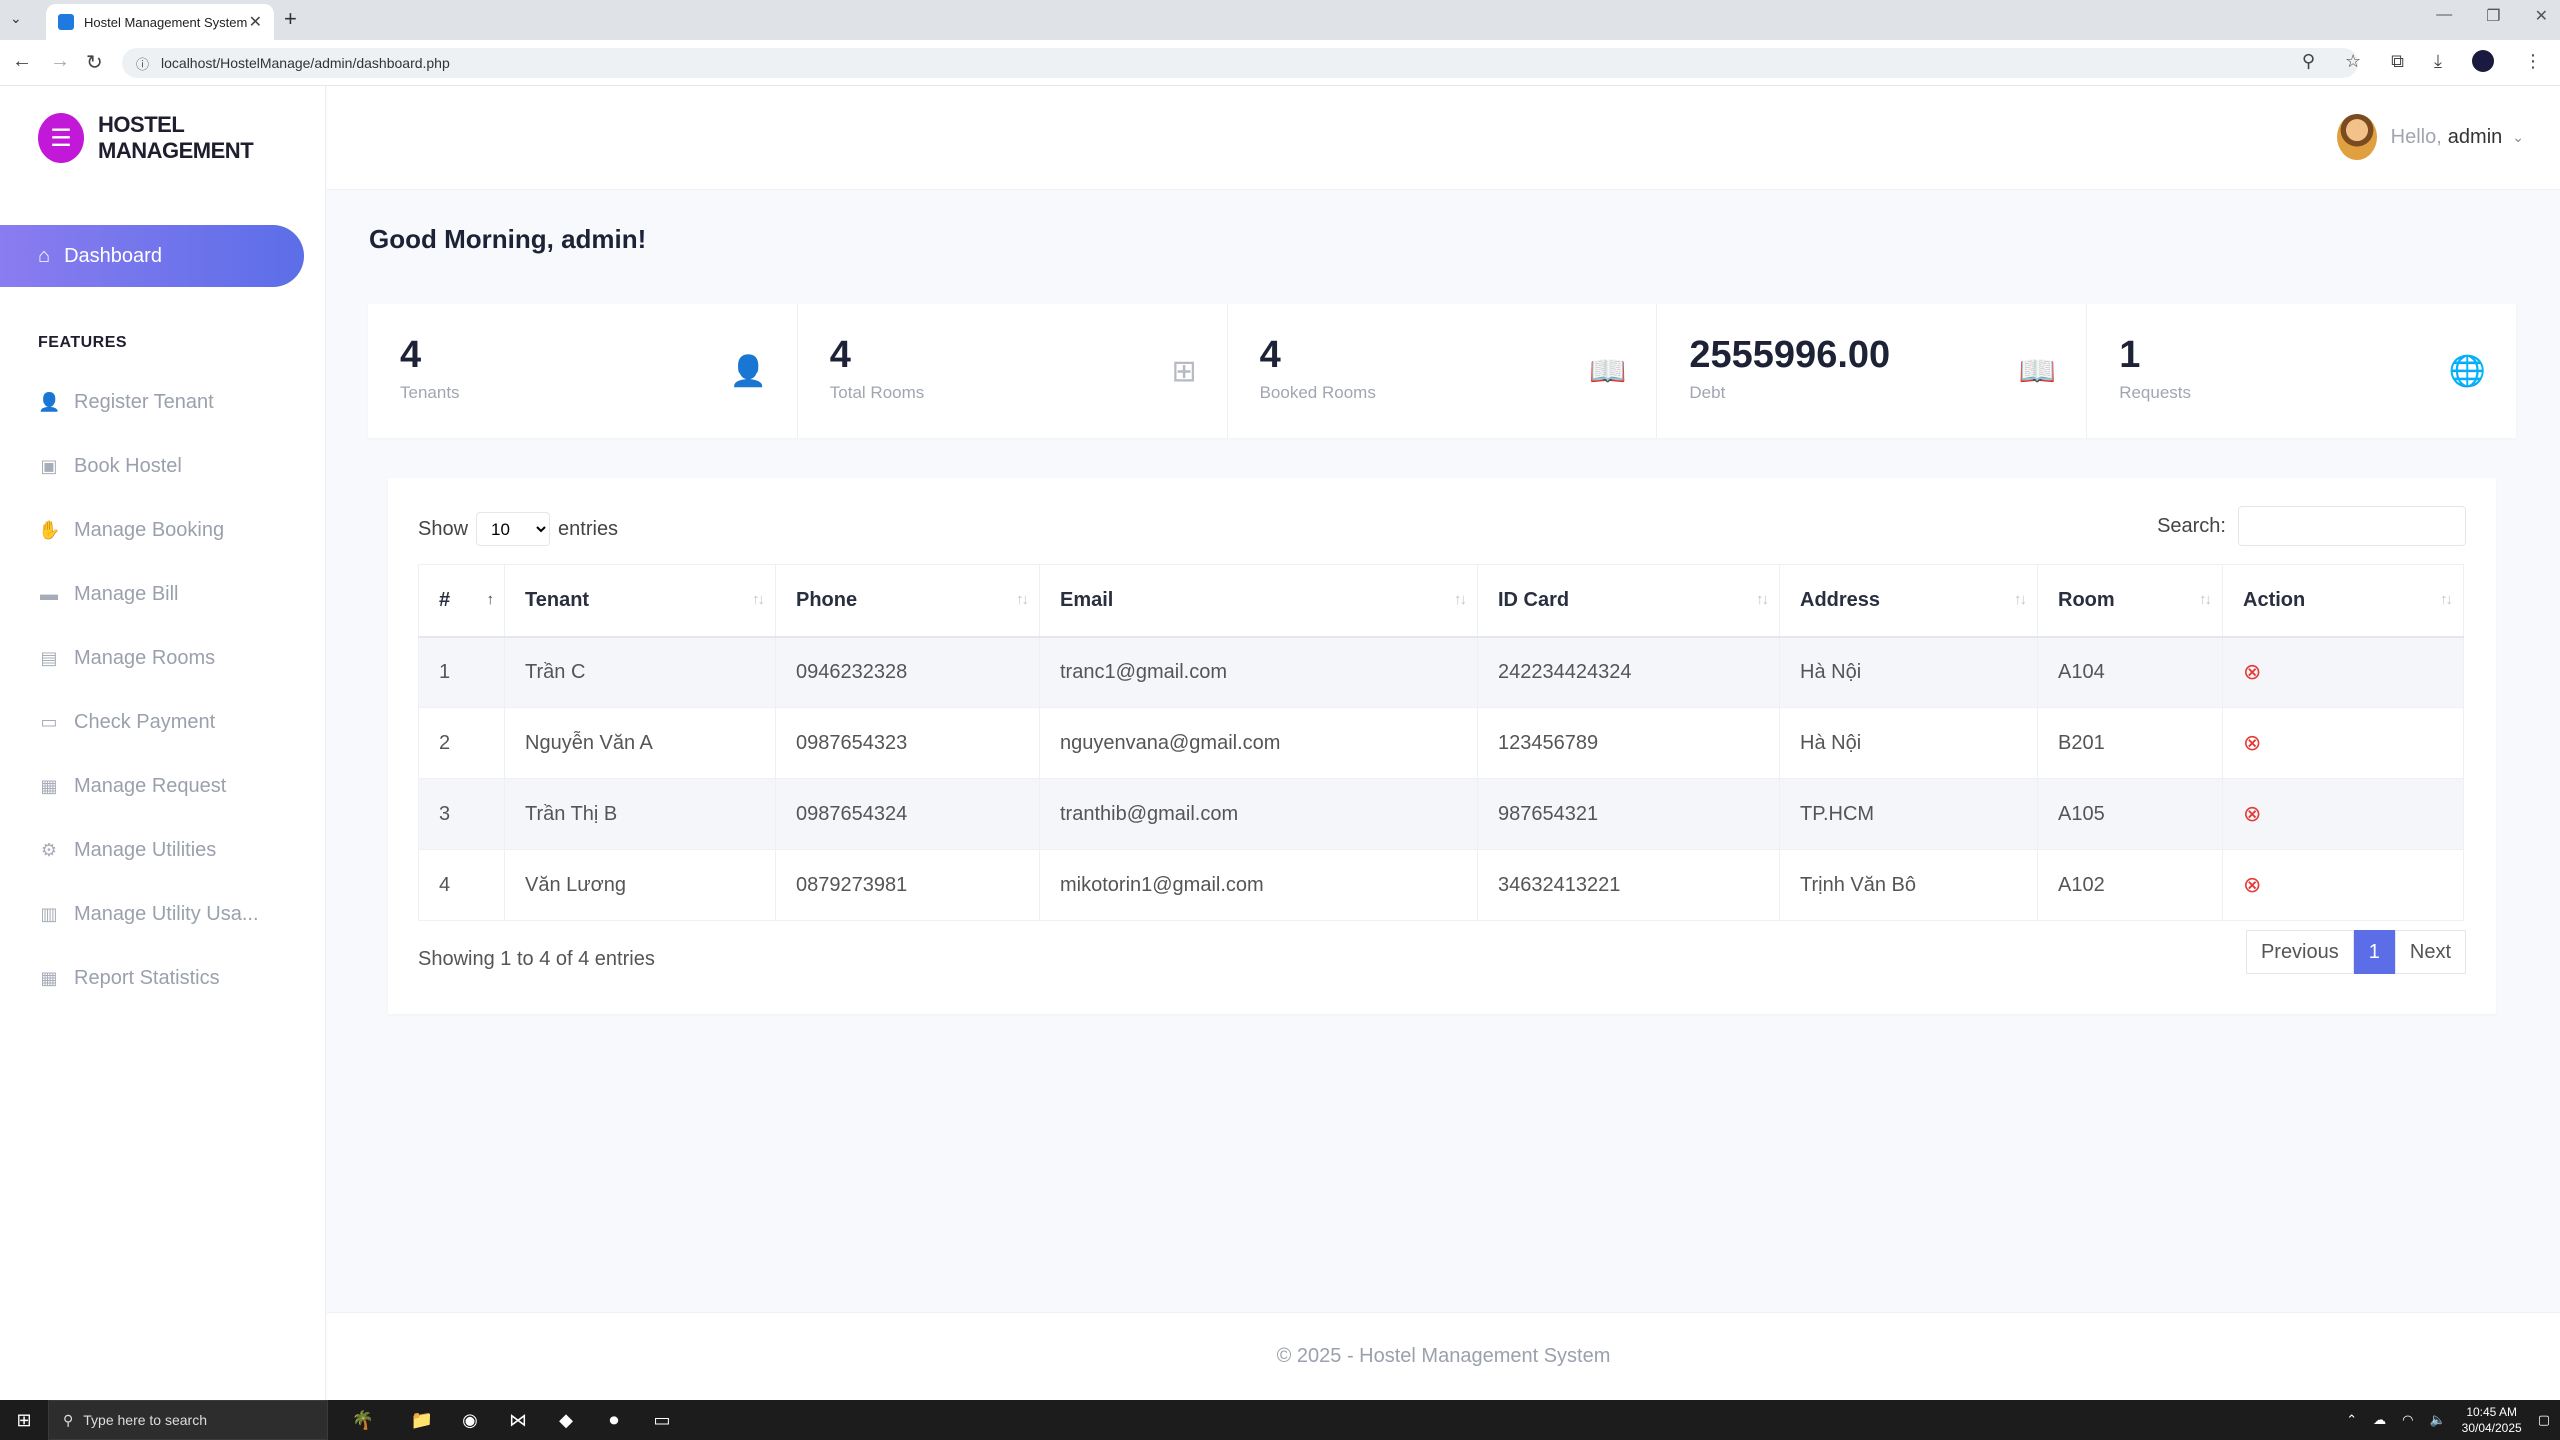 This screenshot has width=2560, height=1440. Describe the element at coordinates (2379, 1420) in the screenshot. I see `cloud-icon: ☁` at that location.